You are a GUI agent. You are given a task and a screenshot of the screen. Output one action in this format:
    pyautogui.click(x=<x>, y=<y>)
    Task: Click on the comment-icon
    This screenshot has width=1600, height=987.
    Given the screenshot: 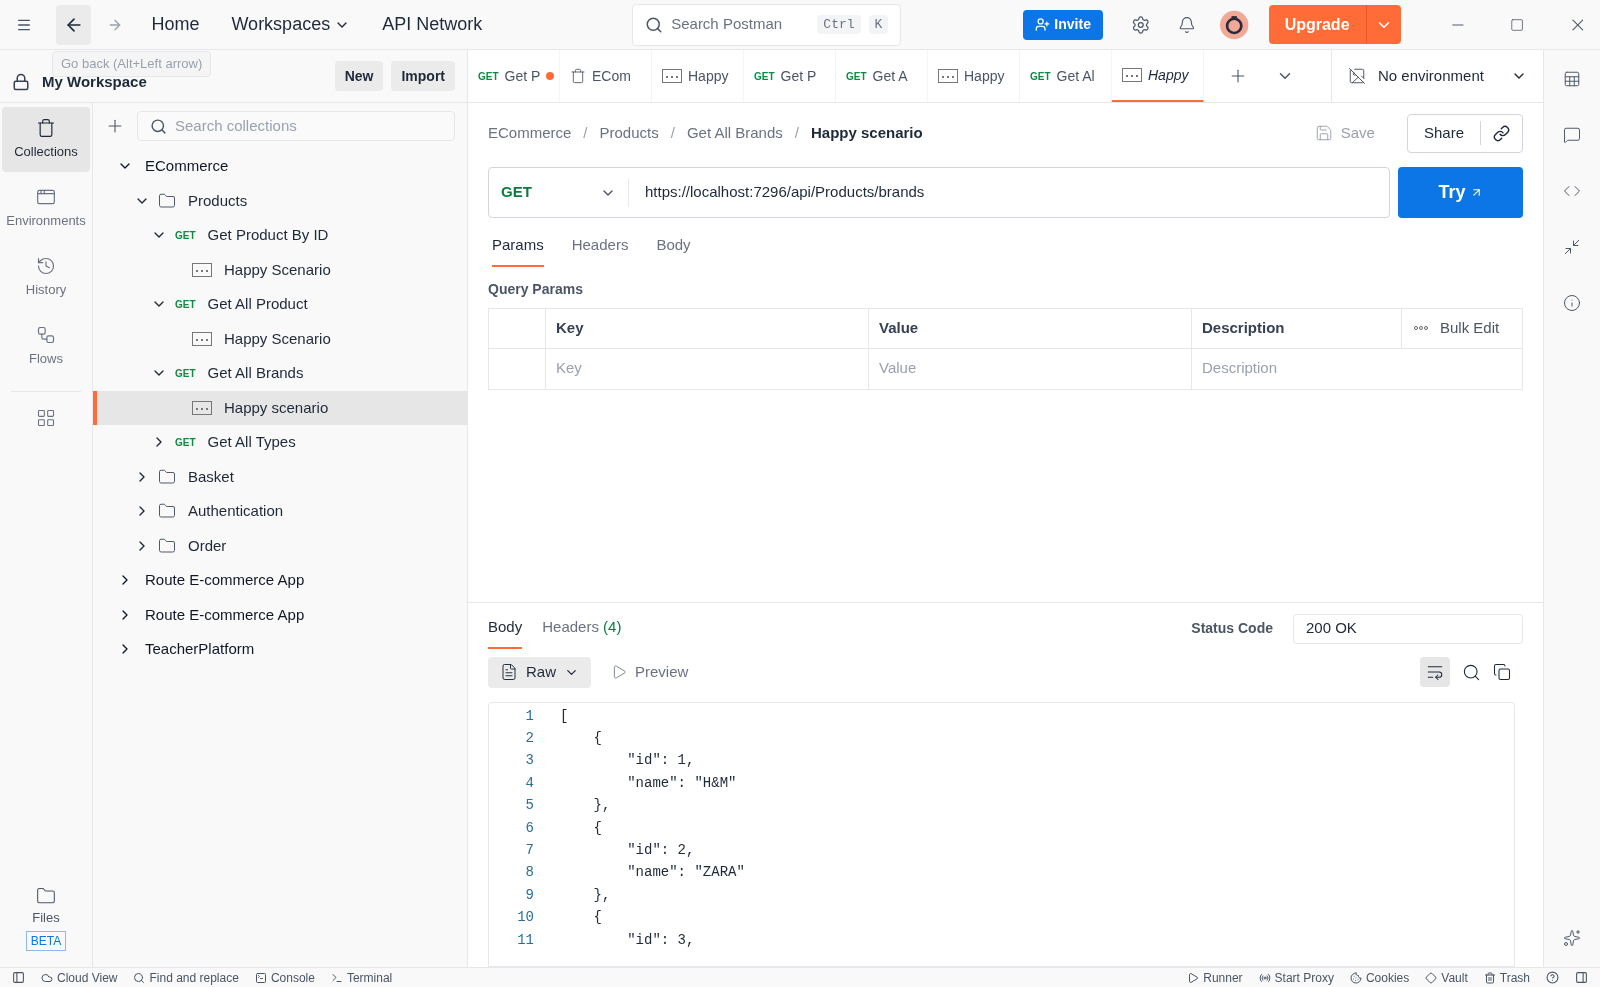 What is the action you would take?
    pyautogui.click(x=1572, y=135)
    